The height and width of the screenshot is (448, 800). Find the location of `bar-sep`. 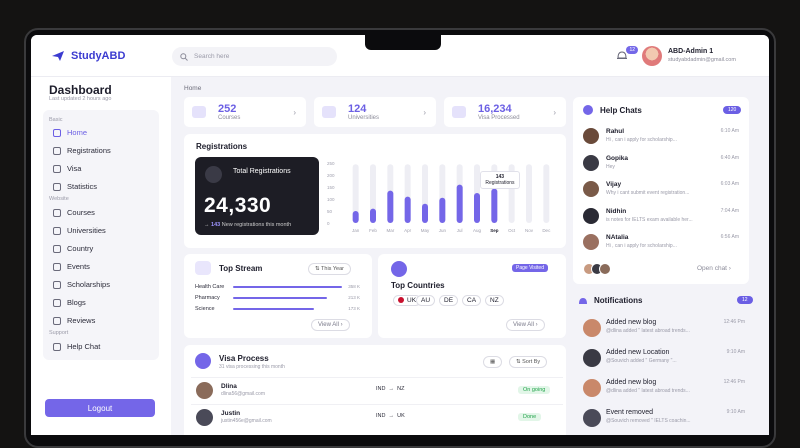

bar-sep is located at coordinates (494, 205).